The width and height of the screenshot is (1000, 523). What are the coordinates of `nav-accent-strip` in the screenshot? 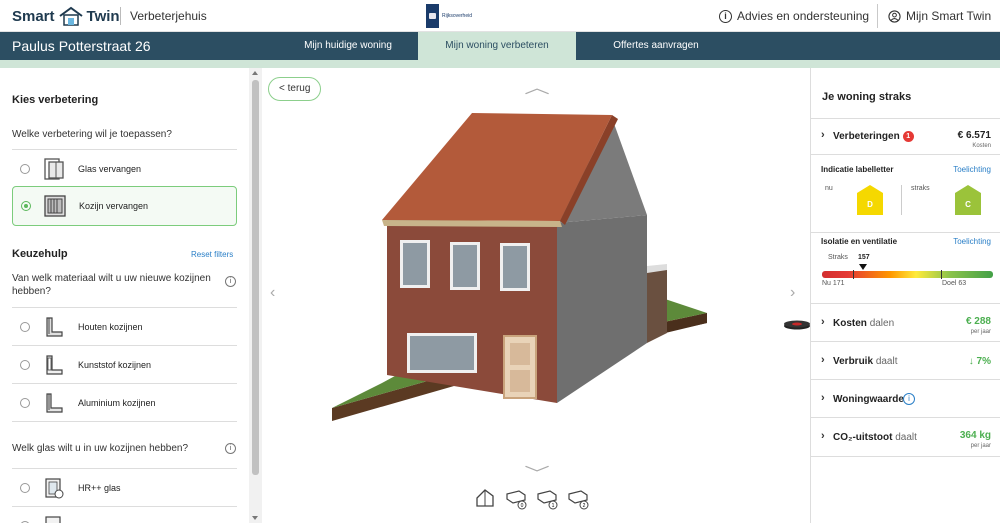 It's located at (500, 64).